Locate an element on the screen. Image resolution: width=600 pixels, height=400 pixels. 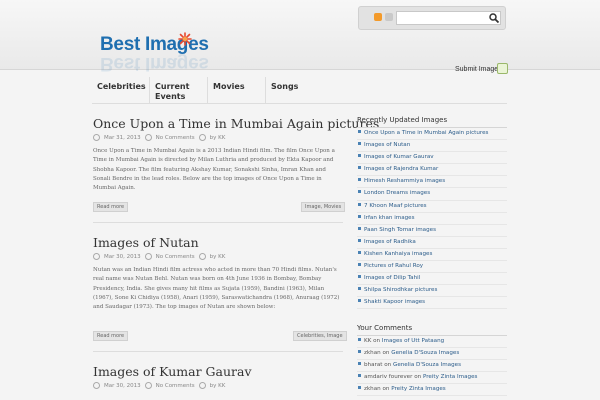
sparkle-icon is located at coordinates (185, 39).